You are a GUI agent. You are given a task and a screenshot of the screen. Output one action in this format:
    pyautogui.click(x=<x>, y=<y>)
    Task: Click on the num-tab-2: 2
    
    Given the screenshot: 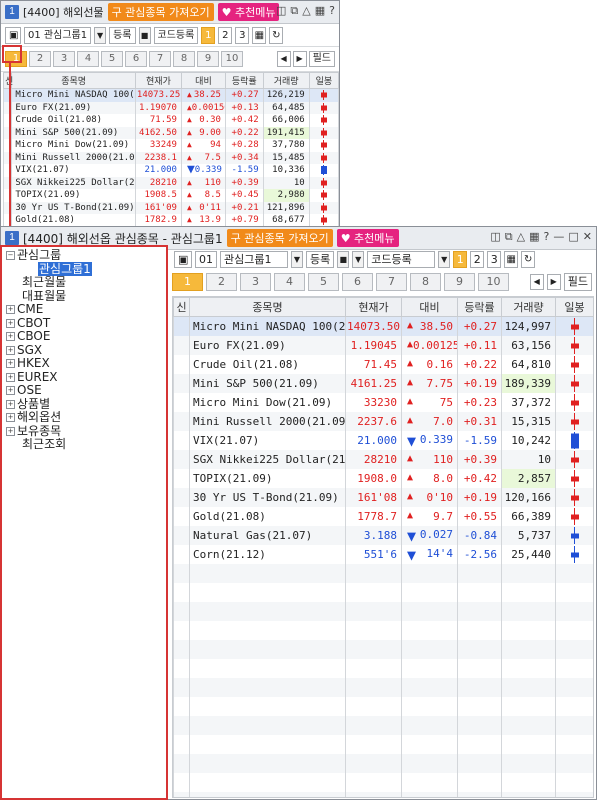 What is the action you would take?
    pyautogui.click(x=477, y=259)
    